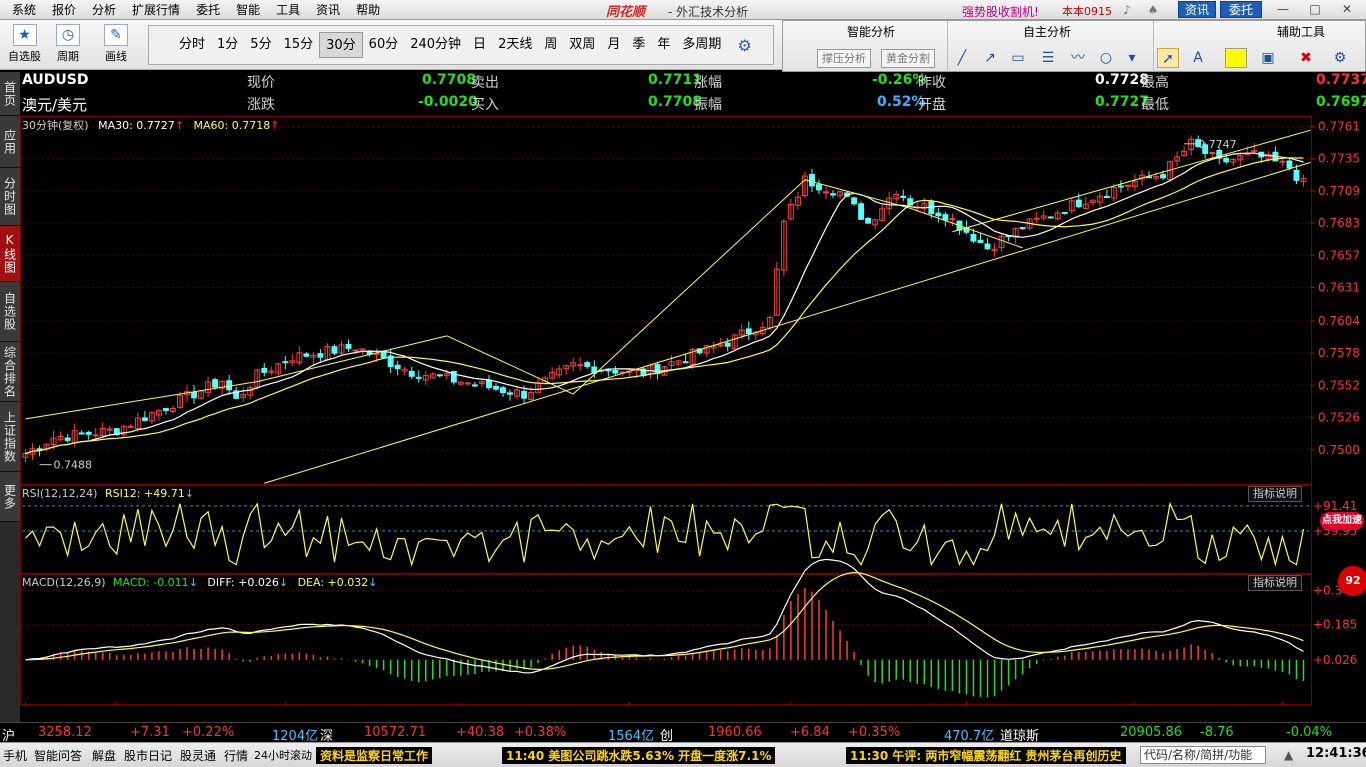 This screenshot has height=767, width=1366. I want to click on wave-tool-icon: 〰, so click(1078, 58).